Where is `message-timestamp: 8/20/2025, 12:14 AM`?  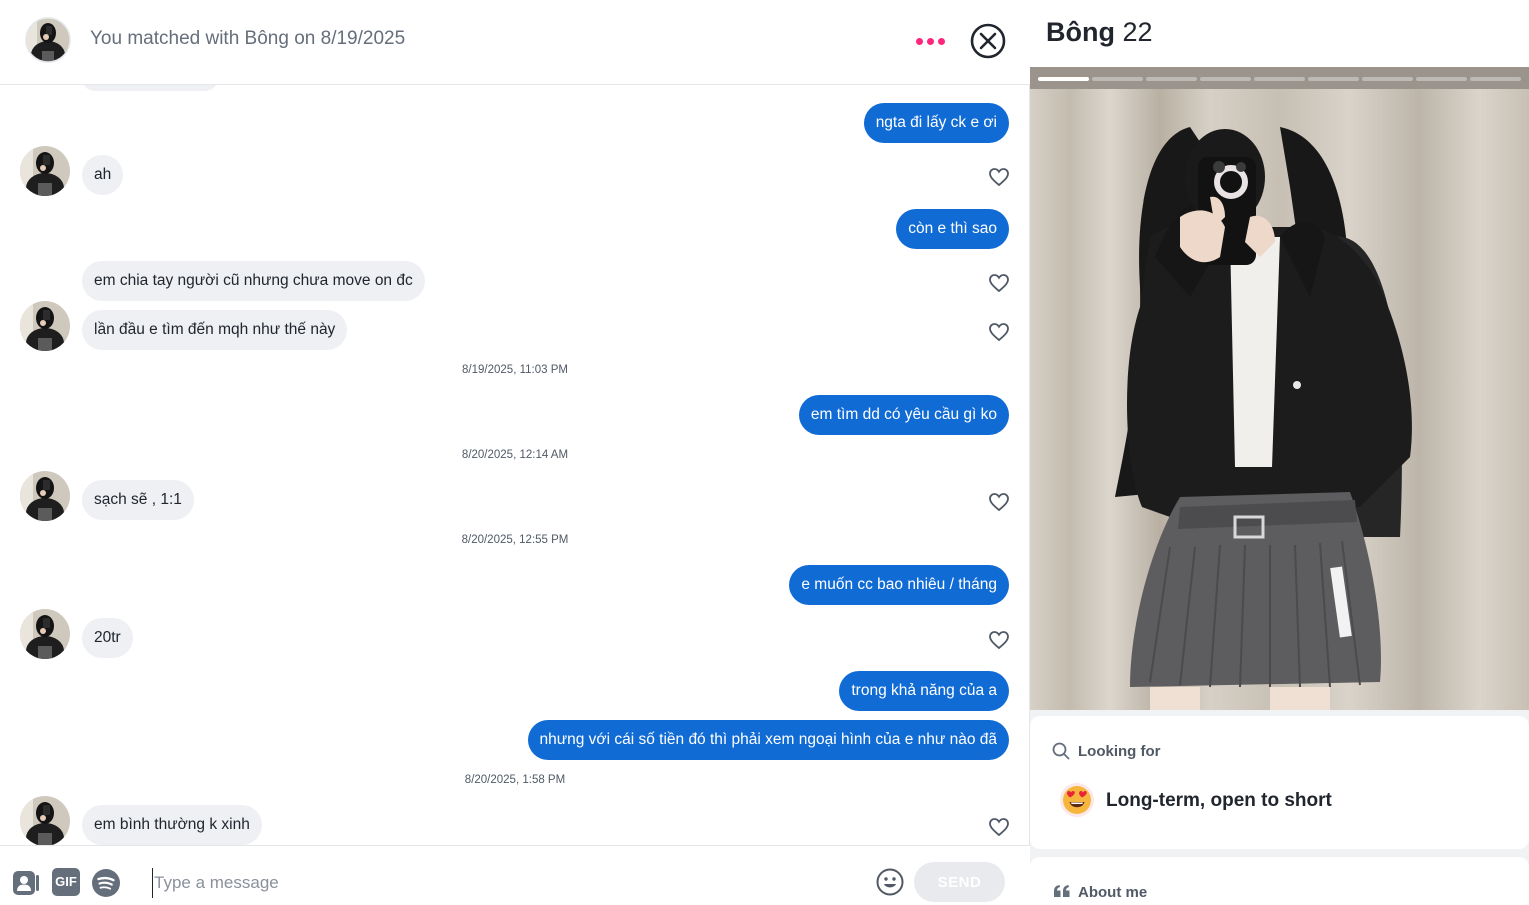
message-timestamp: 8/20/2025, 12:14 AM is located at coordinates (515, 455).